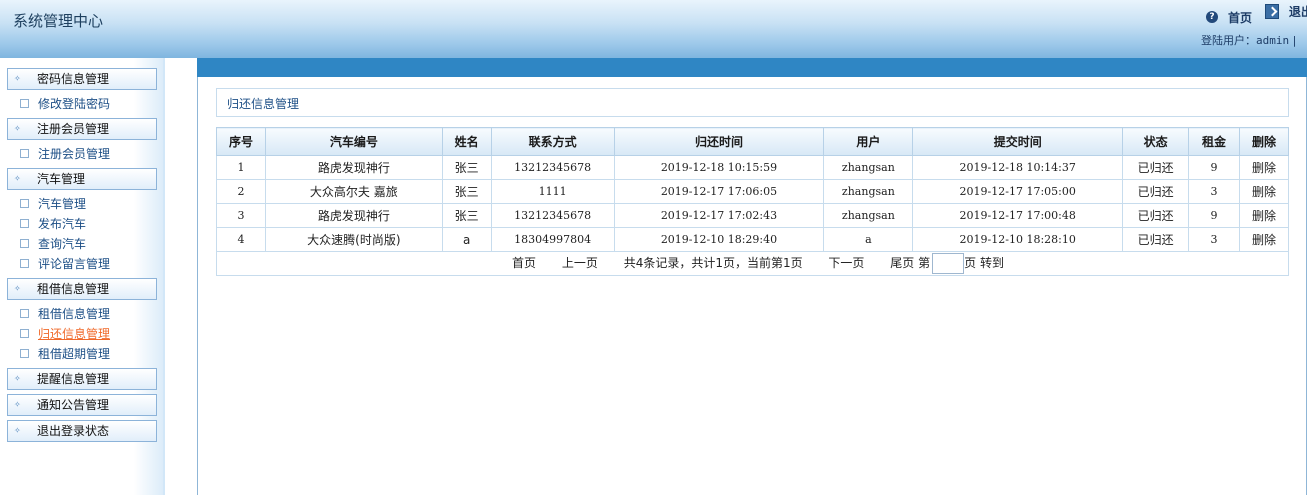  What do you see at coordinates (552, 239) in the screenshot?
I see `cell-contact: 18304997804` at bounding box center [552, 239].